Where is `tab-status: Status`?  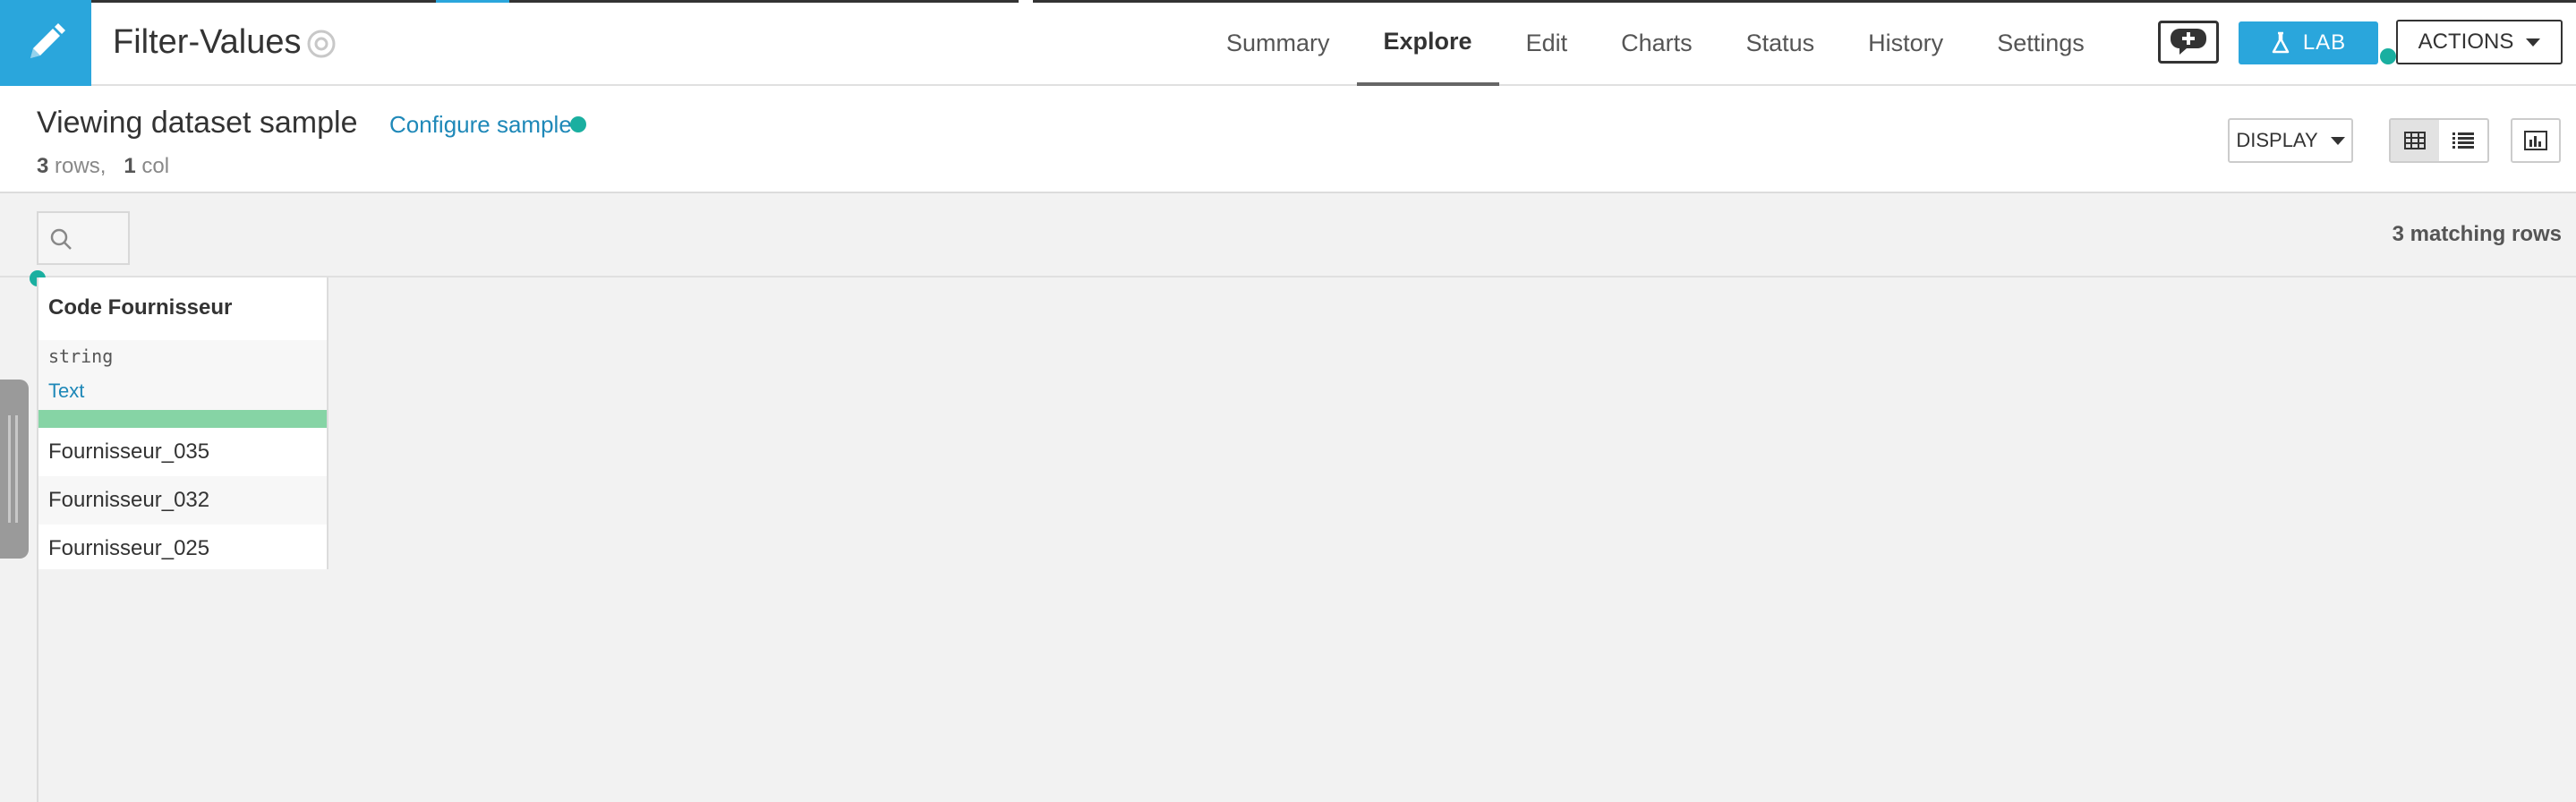
tab-status: Status is located at coordinates (1780, 43).